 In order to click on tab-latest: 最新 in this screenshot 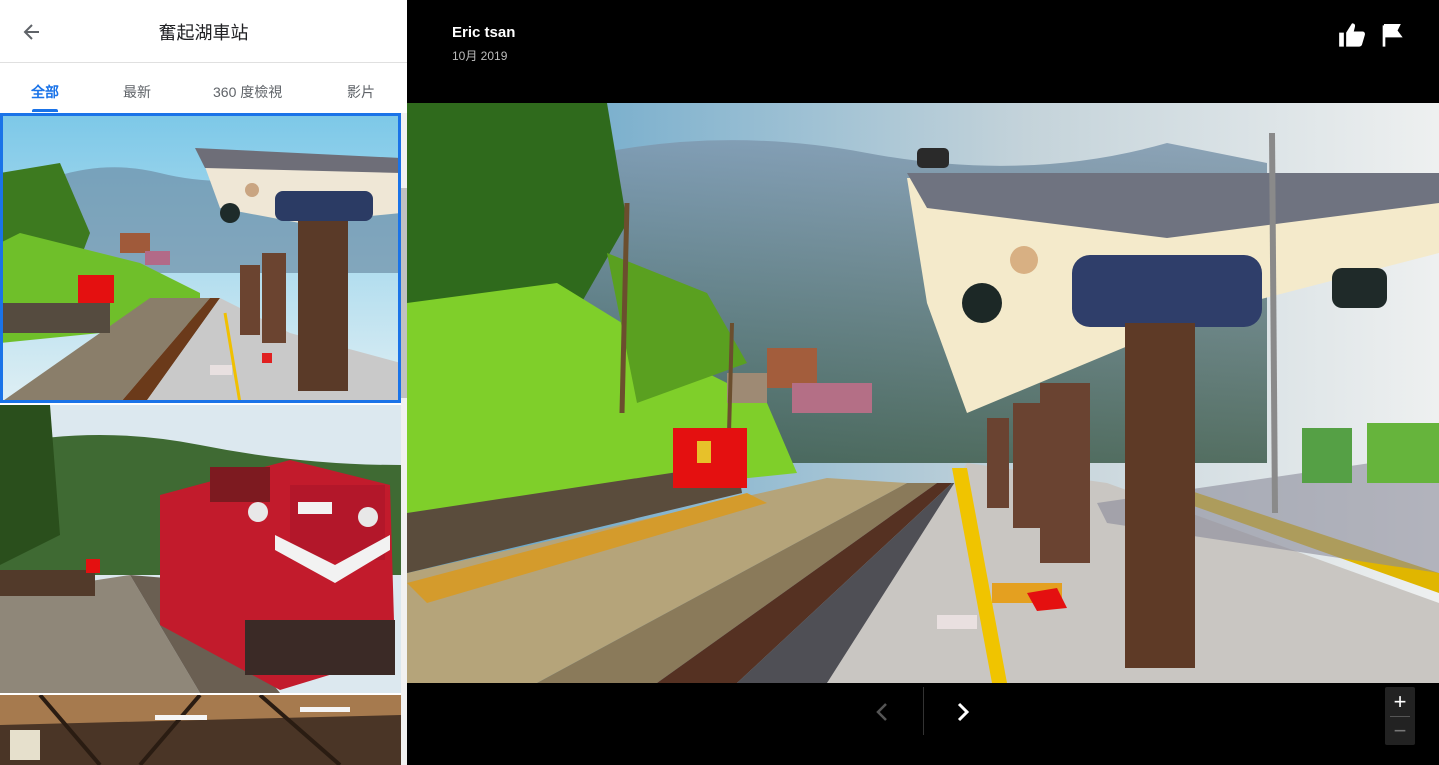, I will do `click(137, 92)`.